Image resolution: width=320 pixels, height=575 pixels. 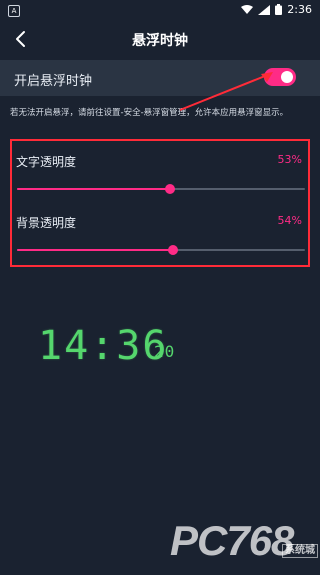 What do you see at coordinates (46, 162) in the screenshot?
I see `text-opacity-label: 文字透明度` at bounding box center [46, 162].